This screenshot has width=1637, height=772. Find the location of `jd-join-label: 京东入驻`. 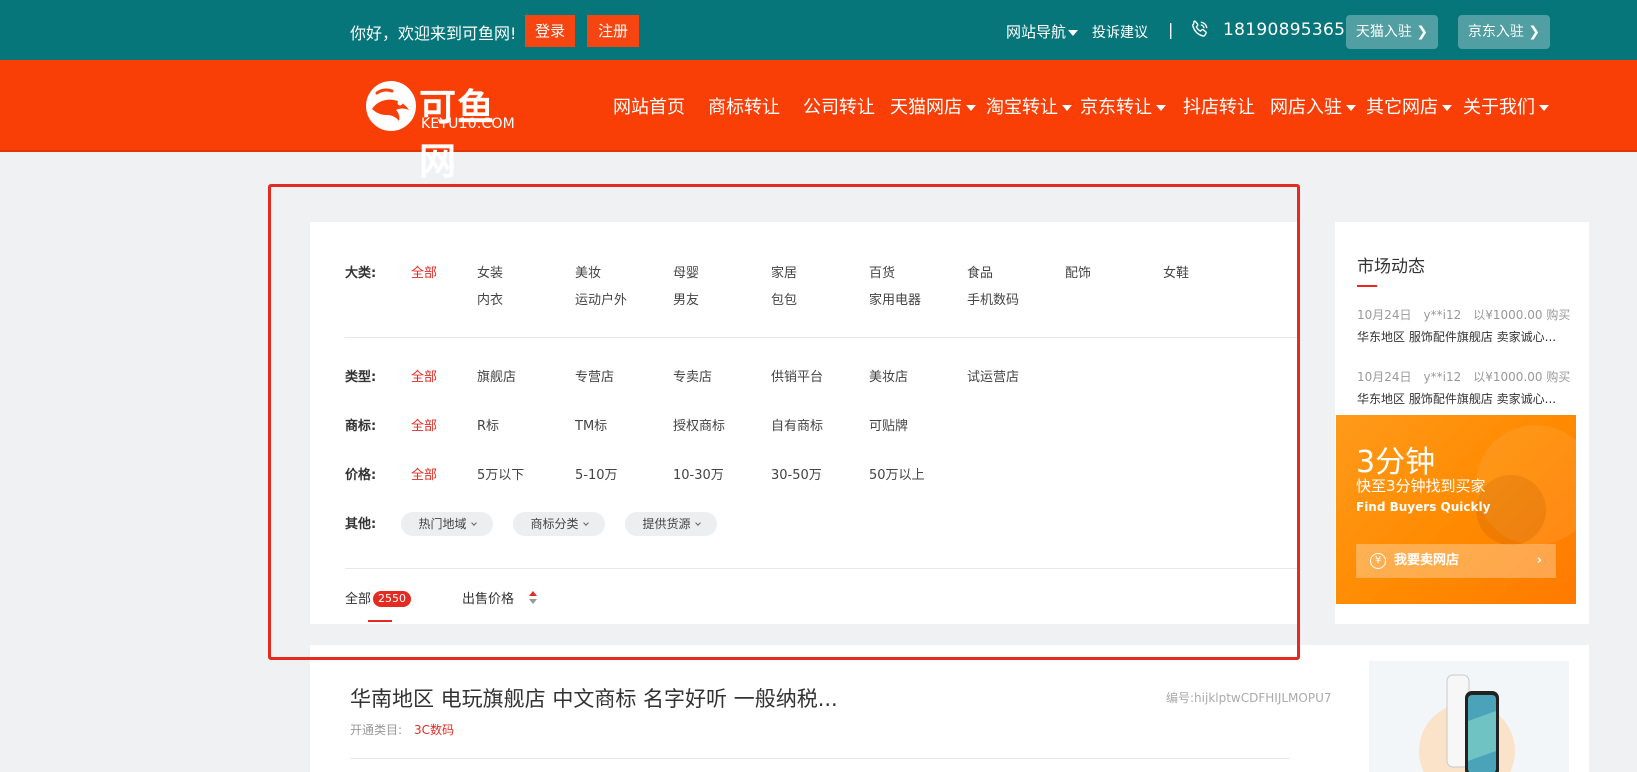

jd-join-label: 京东入驻 is located at coordinates (1495, 32).